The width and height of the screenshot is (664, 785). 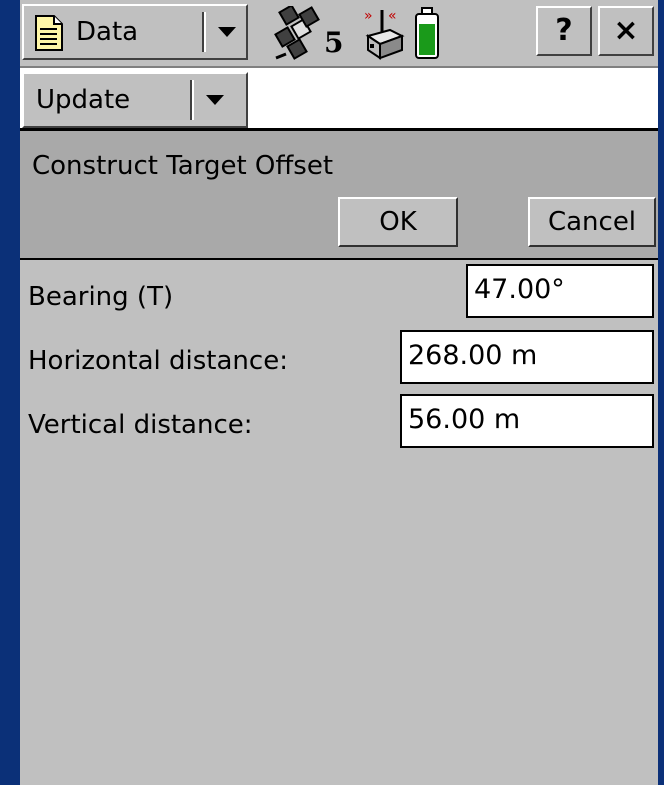 What do you see at coordinates (398, 222) in the screenshot?
I see `ok-button: OK` at bounding box center [398, 222].